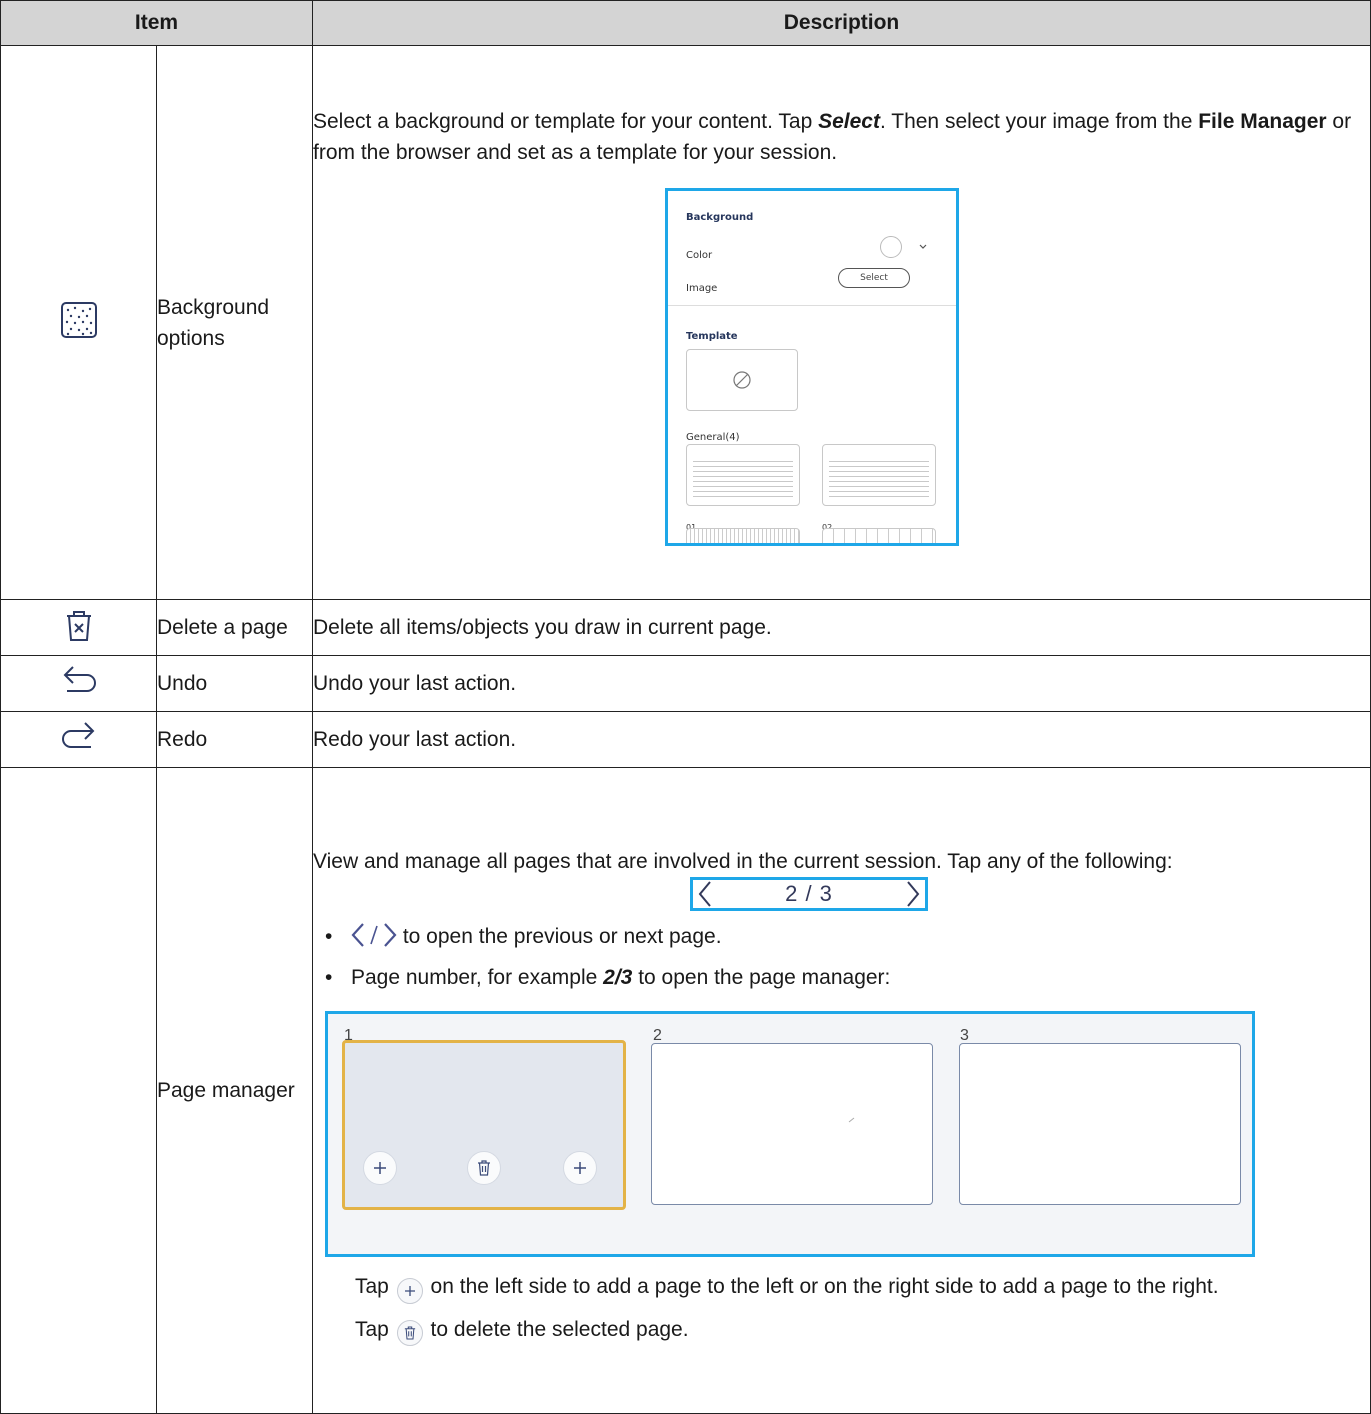 Image resolution: width=1371 pixels, height=1414 pixels. Describe the element at coordinates (234, 683) in the screenshot. I see `item-label-undo: Undo` at that location.